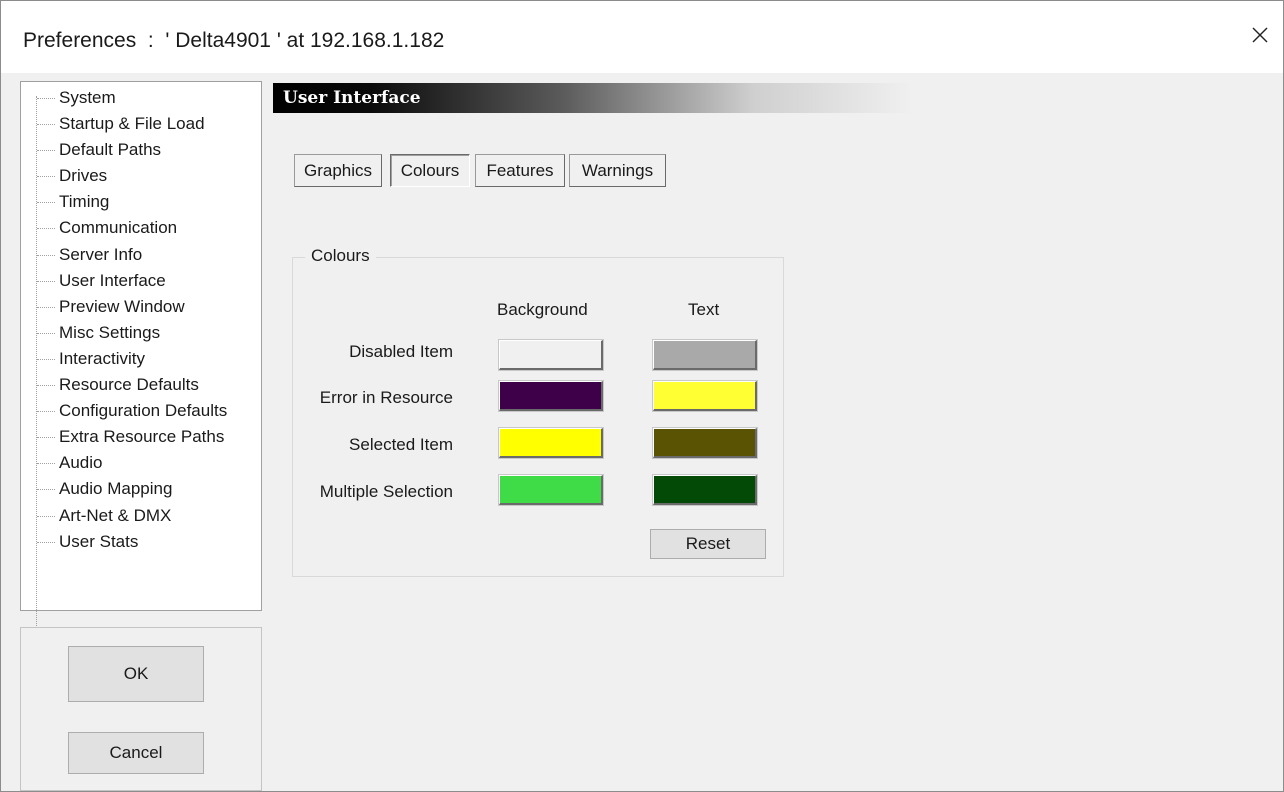  What do you see at coordinates (124, 544) in the screenshot?
I see `sidebar-item-user-stats: User Stats` at bounding box center [124, 544].